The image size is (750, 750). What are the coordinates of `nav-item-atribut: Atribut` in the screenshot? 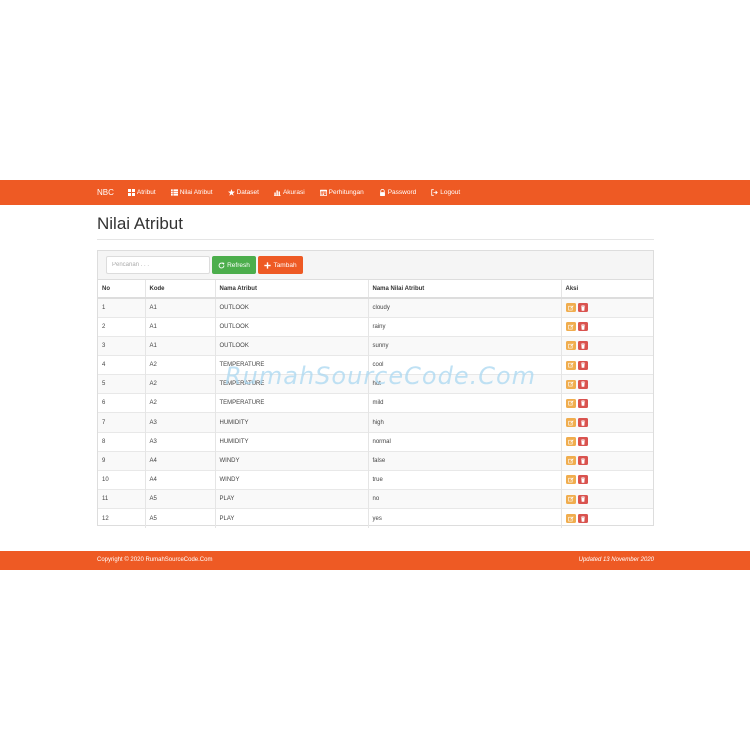 It's located at (141, 192).